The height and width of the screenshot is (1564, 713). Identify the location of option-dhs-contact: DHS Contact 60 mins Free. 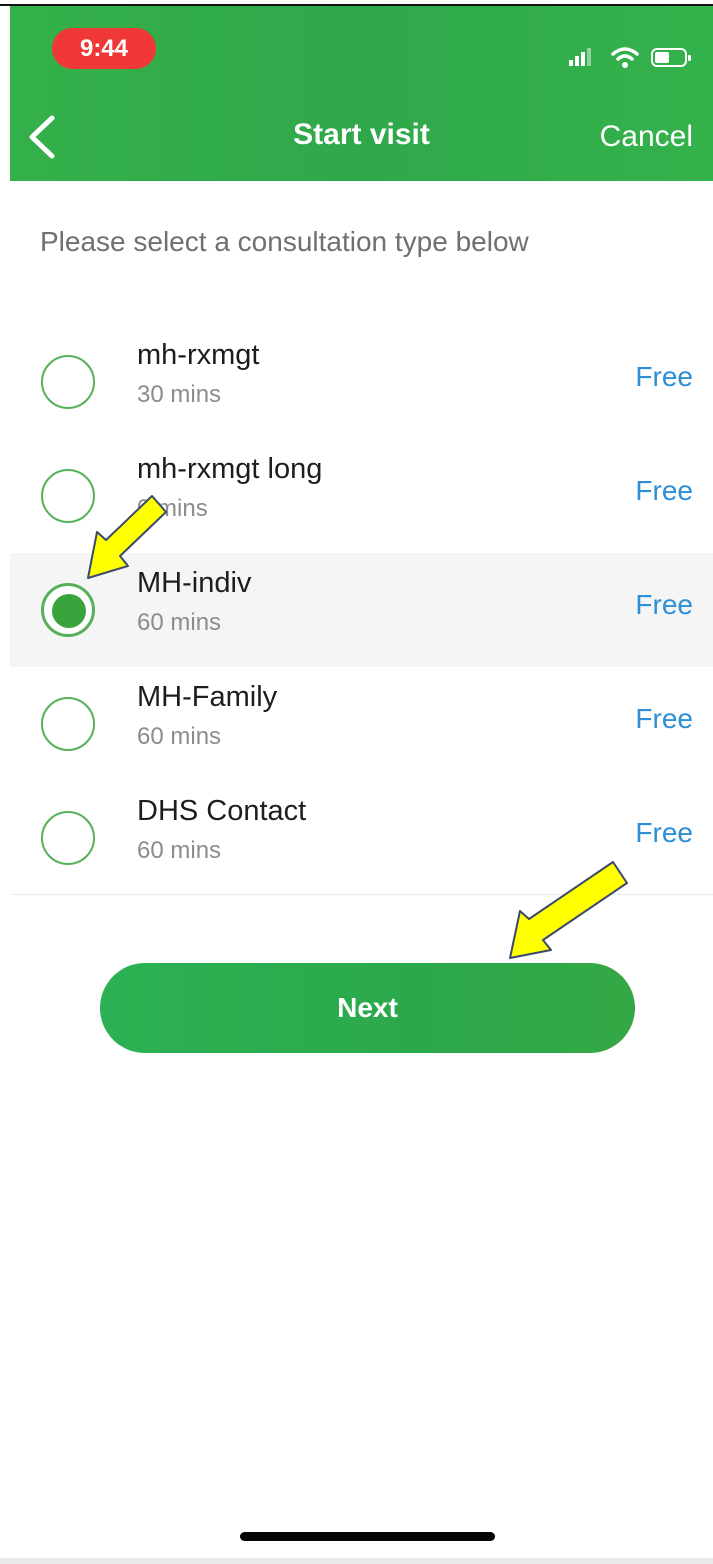
(361, 838).